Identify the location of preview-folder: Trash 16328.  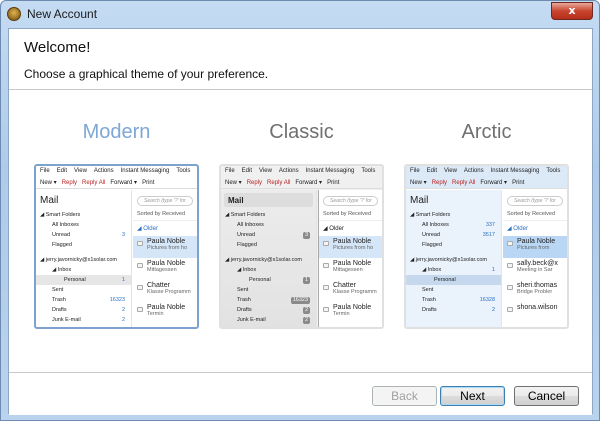
(453, 300).